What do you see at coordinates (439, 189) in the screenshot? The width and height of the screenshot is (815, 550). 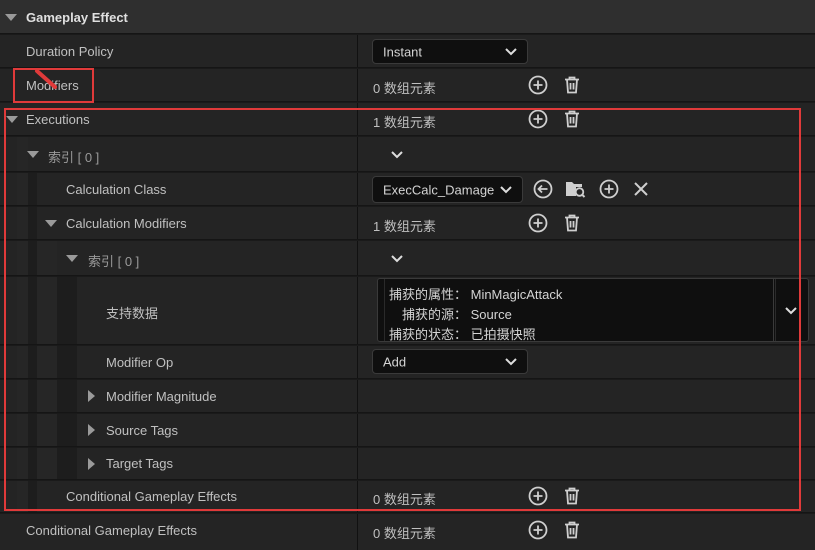 I see `calculation-class-value: ExecCalc_Damage` at bounding box center [439, 189].